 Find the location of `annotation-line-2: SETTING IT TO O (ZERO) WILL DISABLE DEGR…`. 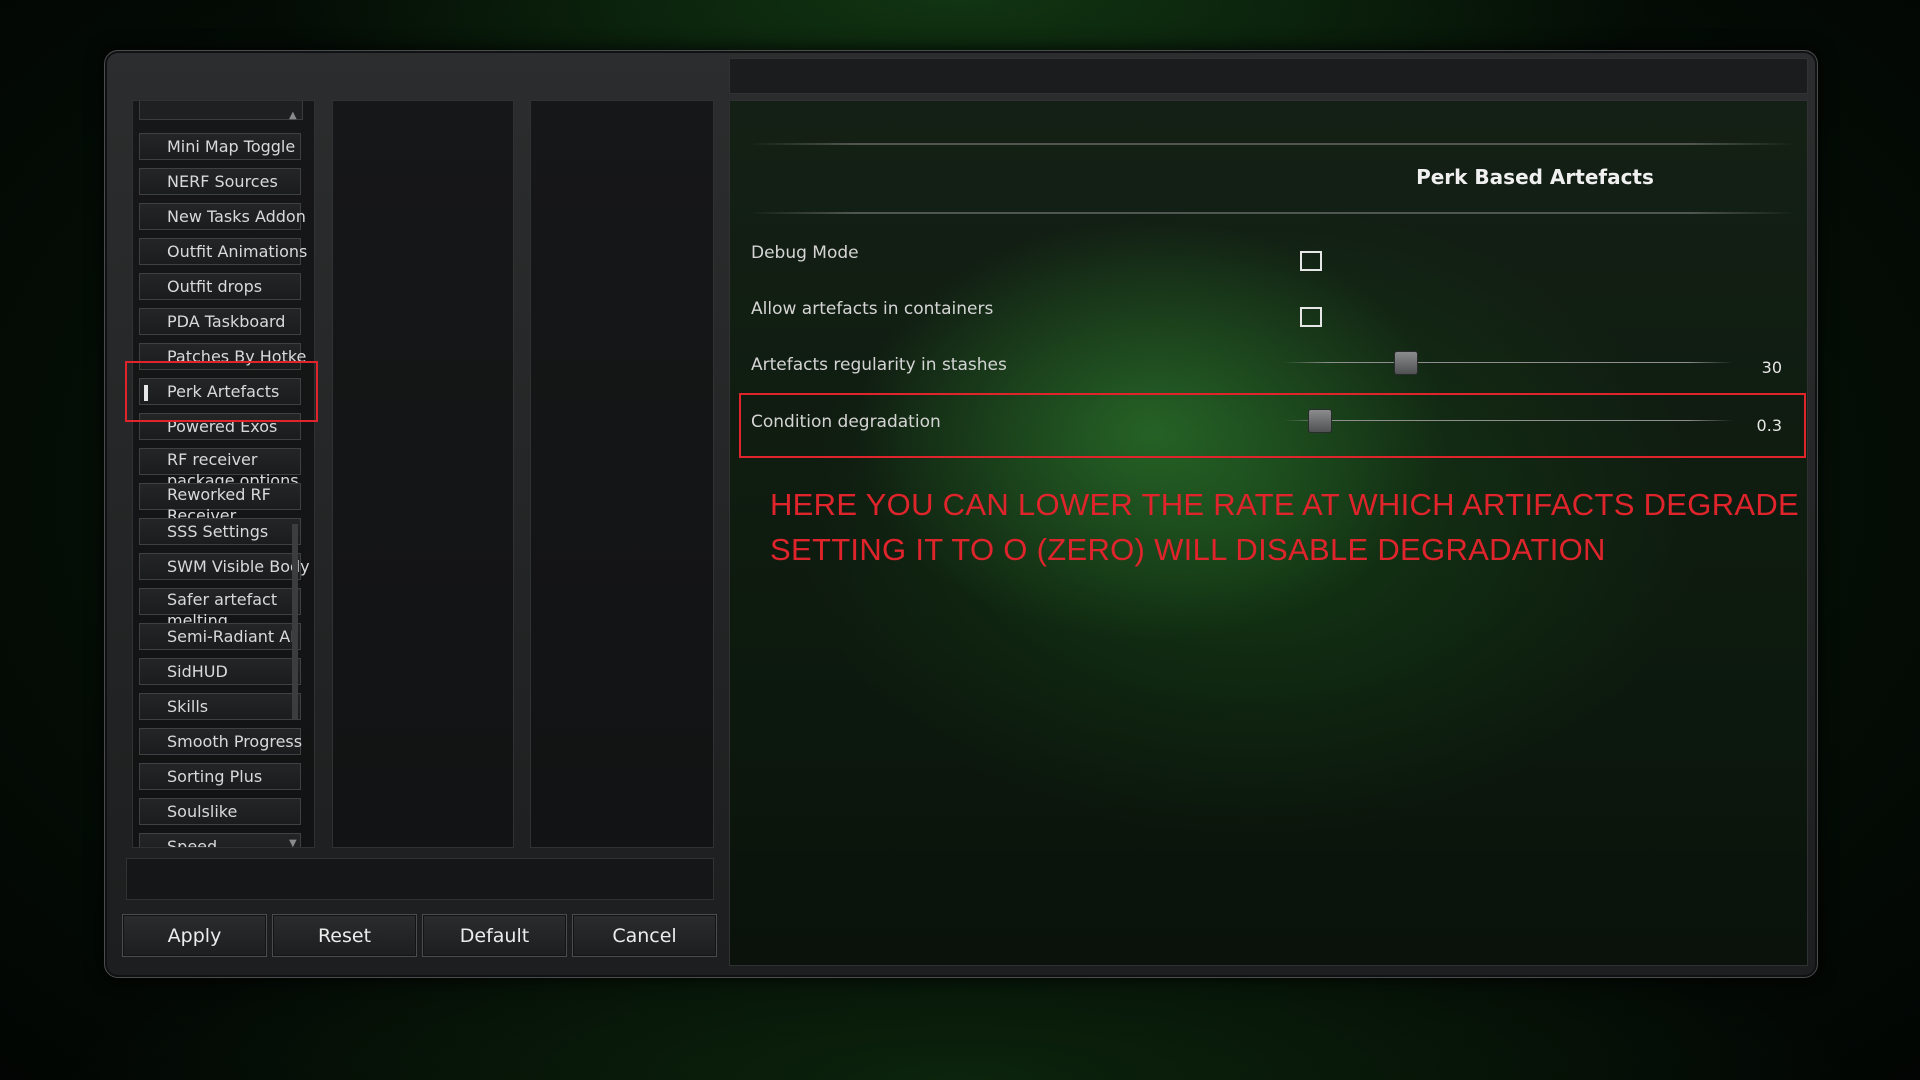

annotation-line-2: SETTING IT TO O (ZERO) WILL DISABLE DEGR… is located at coordinates (1188, 549).